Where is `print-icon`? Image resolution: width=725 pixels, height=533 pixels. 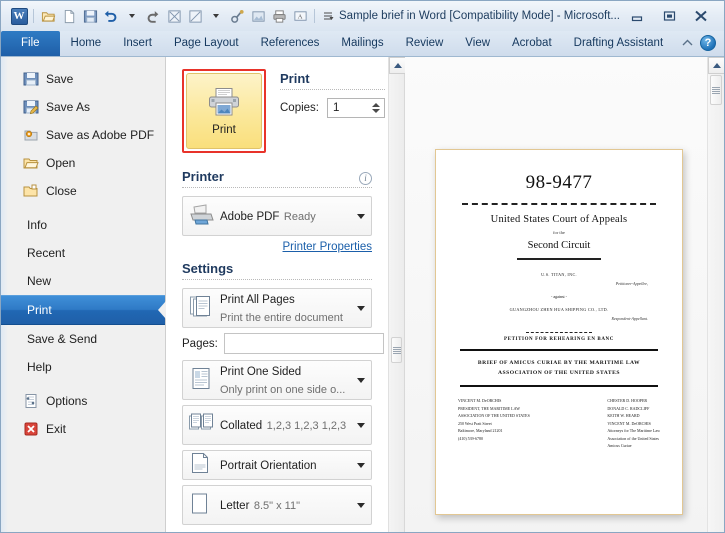 print-icon is located at coordinates (279, 16).